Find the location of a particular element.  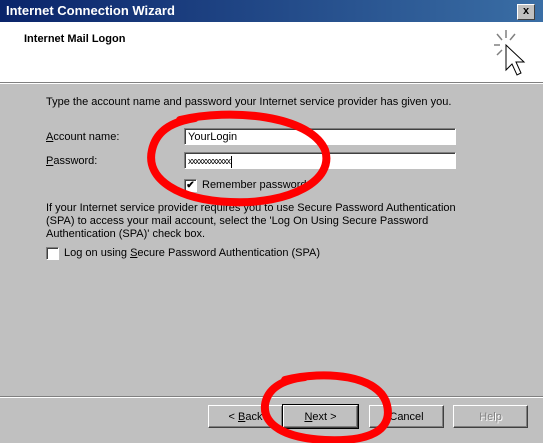

spa-checkbox is located at coordinates (52, 253).